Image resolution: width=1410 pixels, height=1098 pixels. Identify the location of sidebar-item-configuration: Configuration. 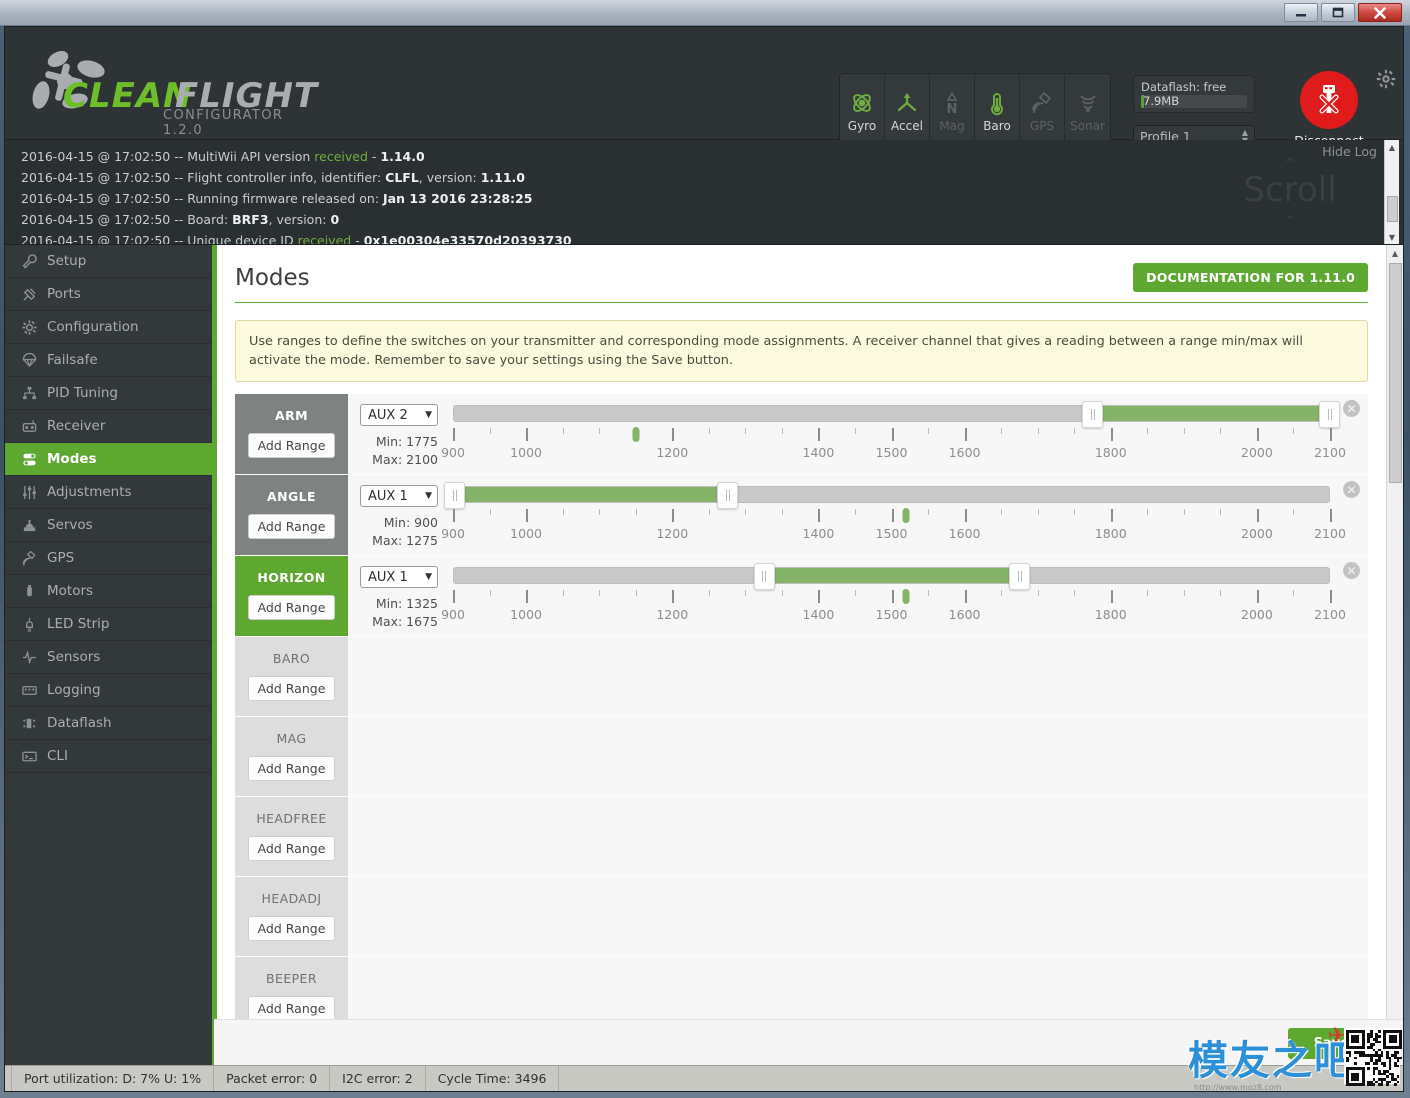
(108, 327).